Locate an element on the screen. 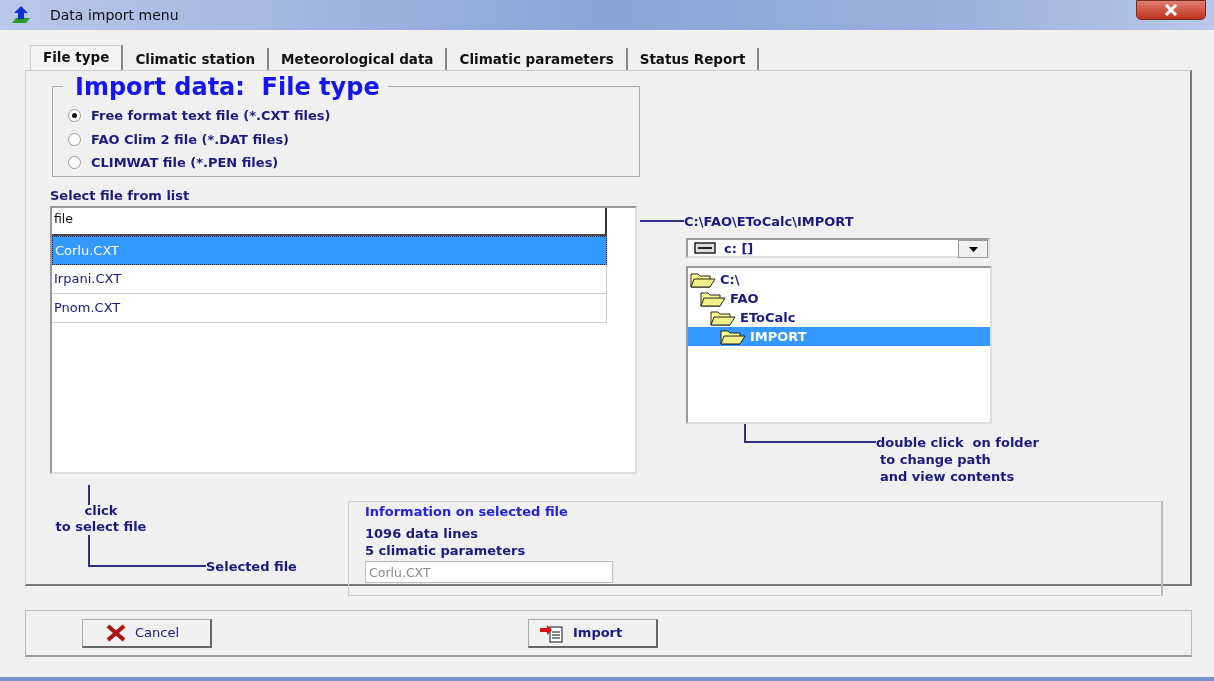 The width and height of the screenshot is (1214, 681). field-label: Selected file is located at coordinates (251, 566).